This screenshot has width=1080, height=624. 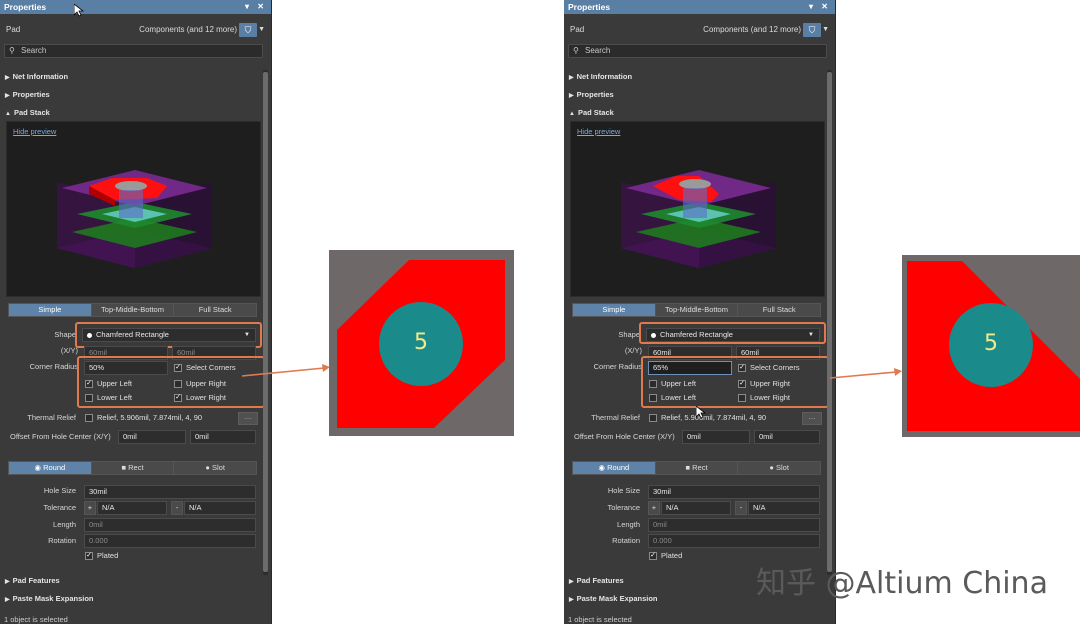 I want to click on pad-detail-left: 5, so click(x=421, y=343).